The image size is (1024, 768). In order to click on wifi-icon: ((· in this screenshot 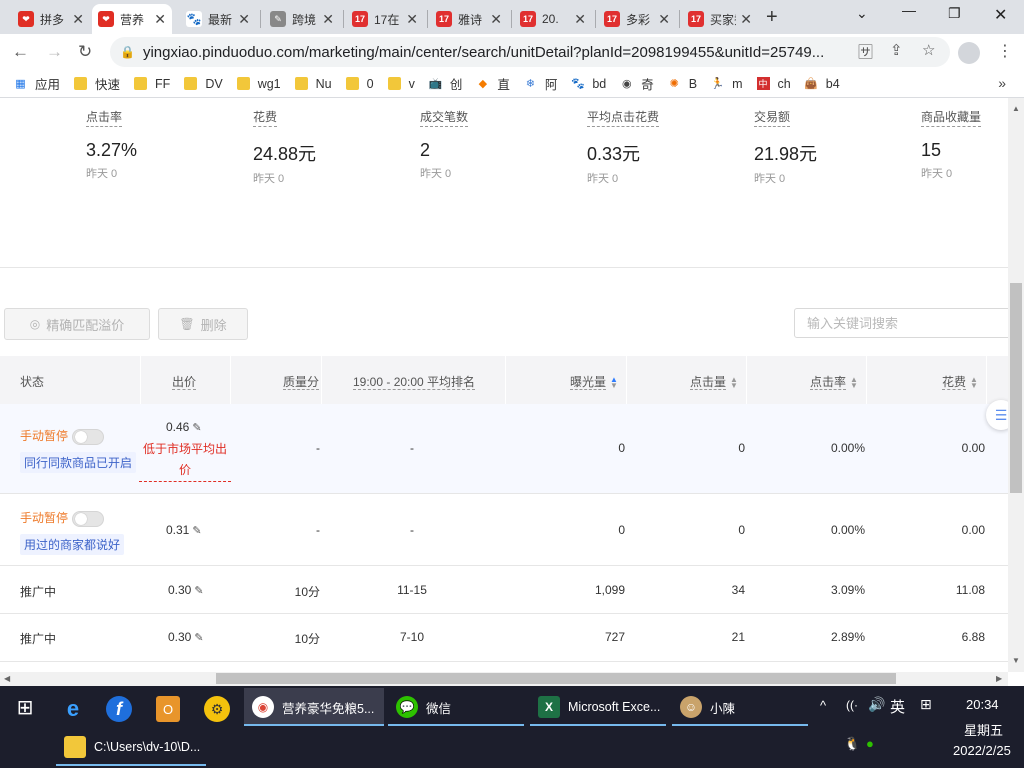, I will do `click(852, 705)`.